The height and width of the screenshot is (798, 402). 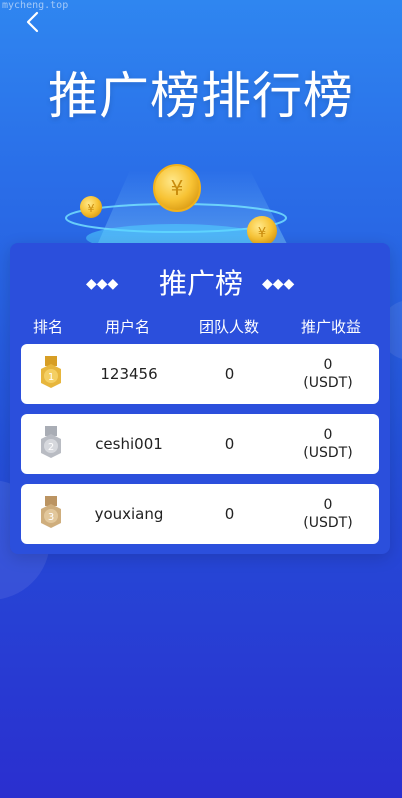 I want to click on back-arrow-icon, so click(x=34, y=22).